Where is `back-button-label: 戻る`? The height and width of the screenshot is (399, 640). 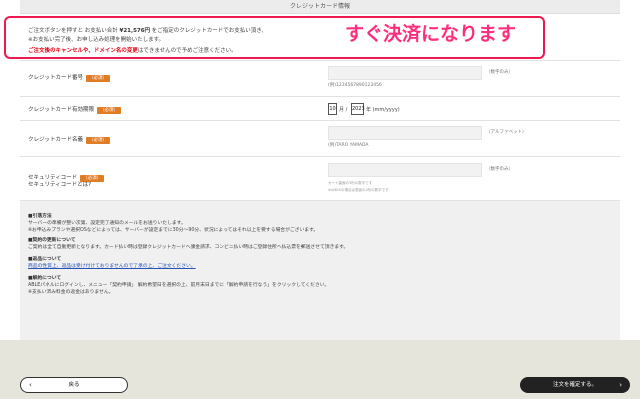
back-button-label: 戻る is located at coordinates (74, 385).